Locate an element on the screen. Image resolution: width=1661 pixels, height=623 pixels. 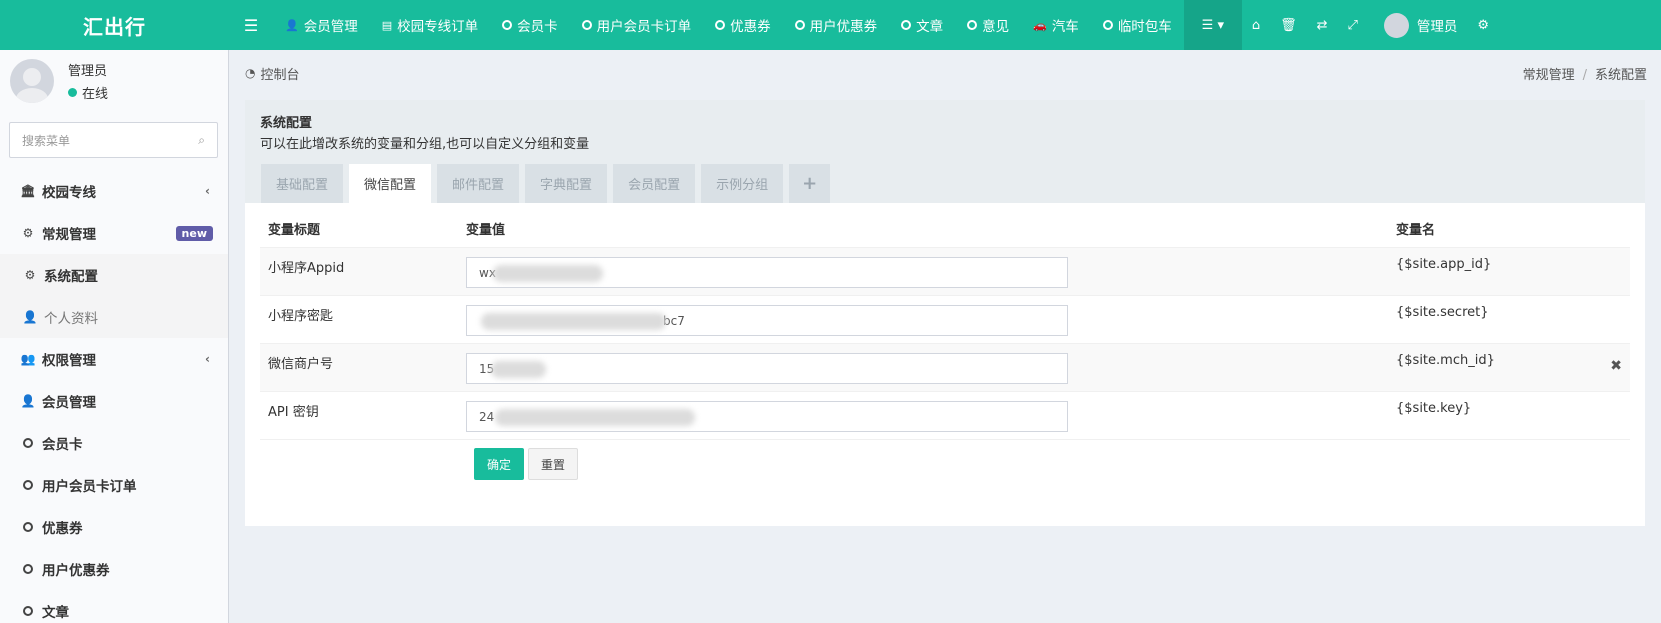
sidebar-item-card-orders: 用户会员卡订单 is located at coordinates (114, 485).